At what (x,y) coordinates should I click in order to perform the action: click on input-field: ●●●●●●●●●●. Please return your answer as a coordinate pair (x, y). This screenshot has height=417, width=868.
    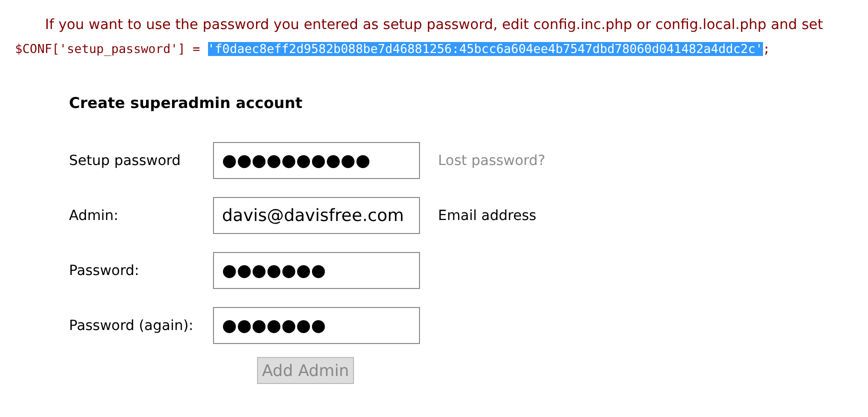
    Looking at the image, I should click on (316, 160).